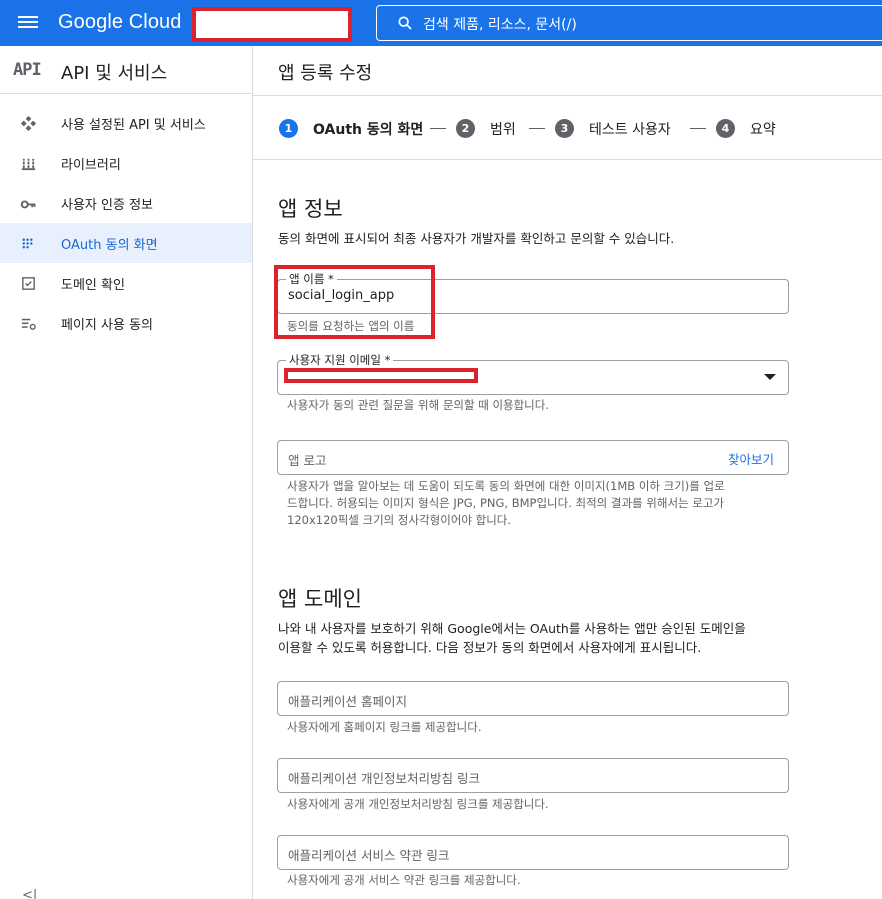 Image resolution: width=882 pixels, height=899 pixels. I want to click on sidebar-item-domain-verification: 도메인 확인, so click(126, 283).